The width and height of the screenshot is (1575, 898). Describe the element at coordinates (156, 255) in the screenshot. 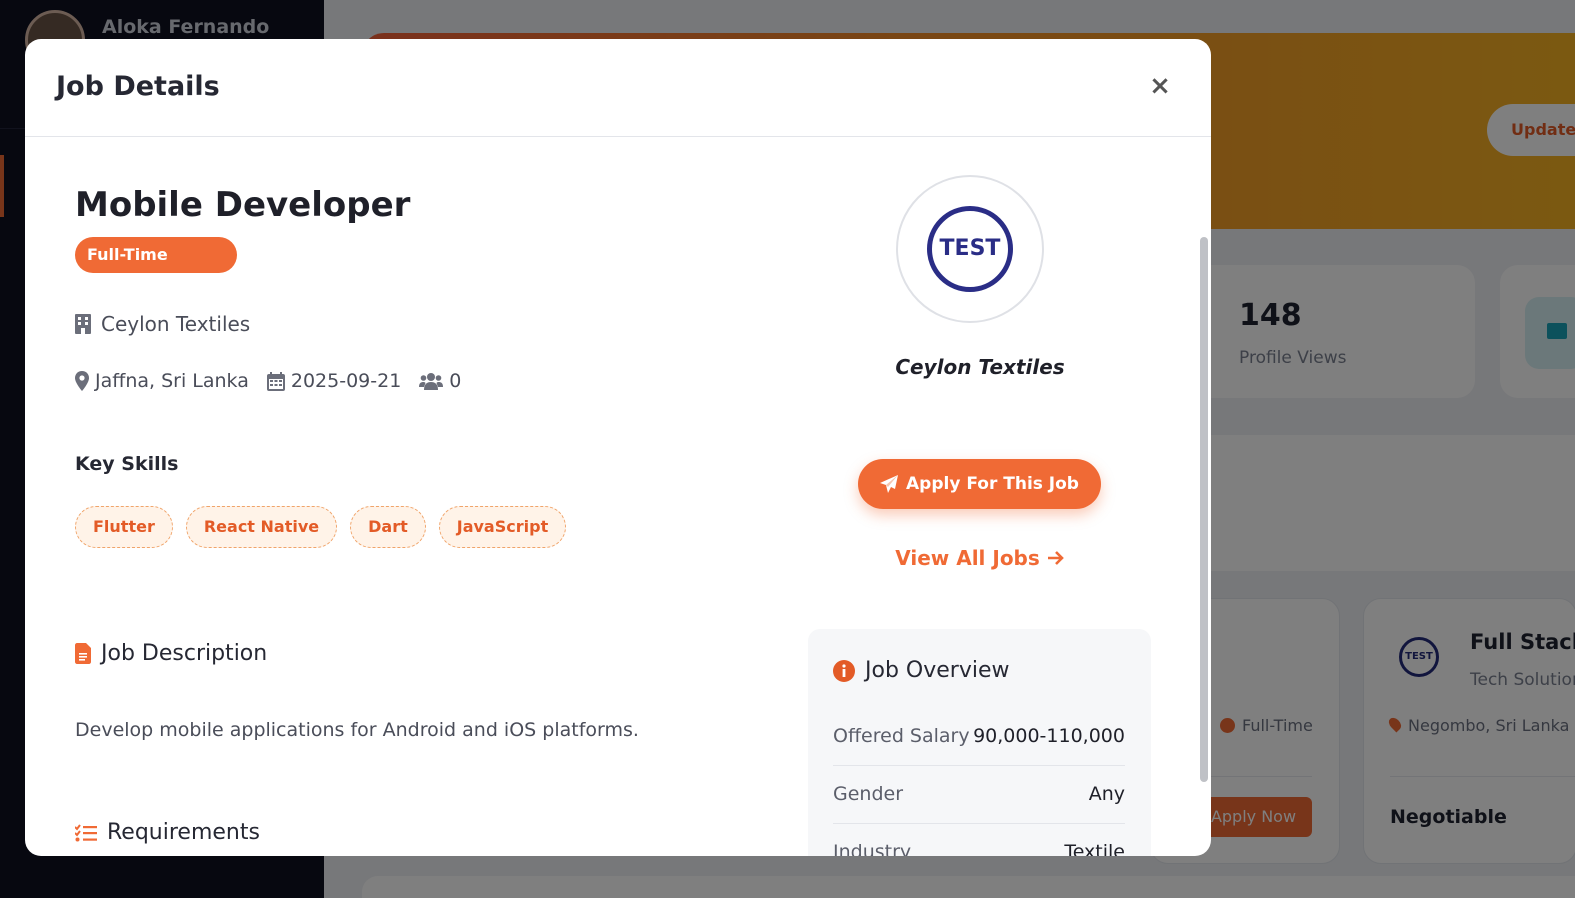

I see `job-type-badge: Full-Time` at that location.